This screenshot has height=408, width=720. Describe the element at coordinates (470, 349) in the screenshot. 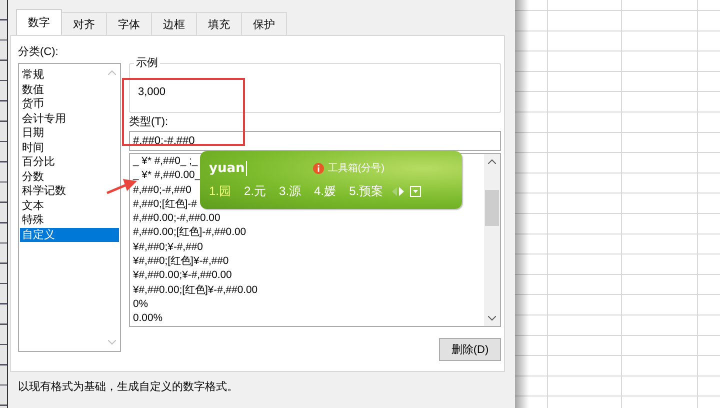

I see `delete-button: 删除(D)` at that location.